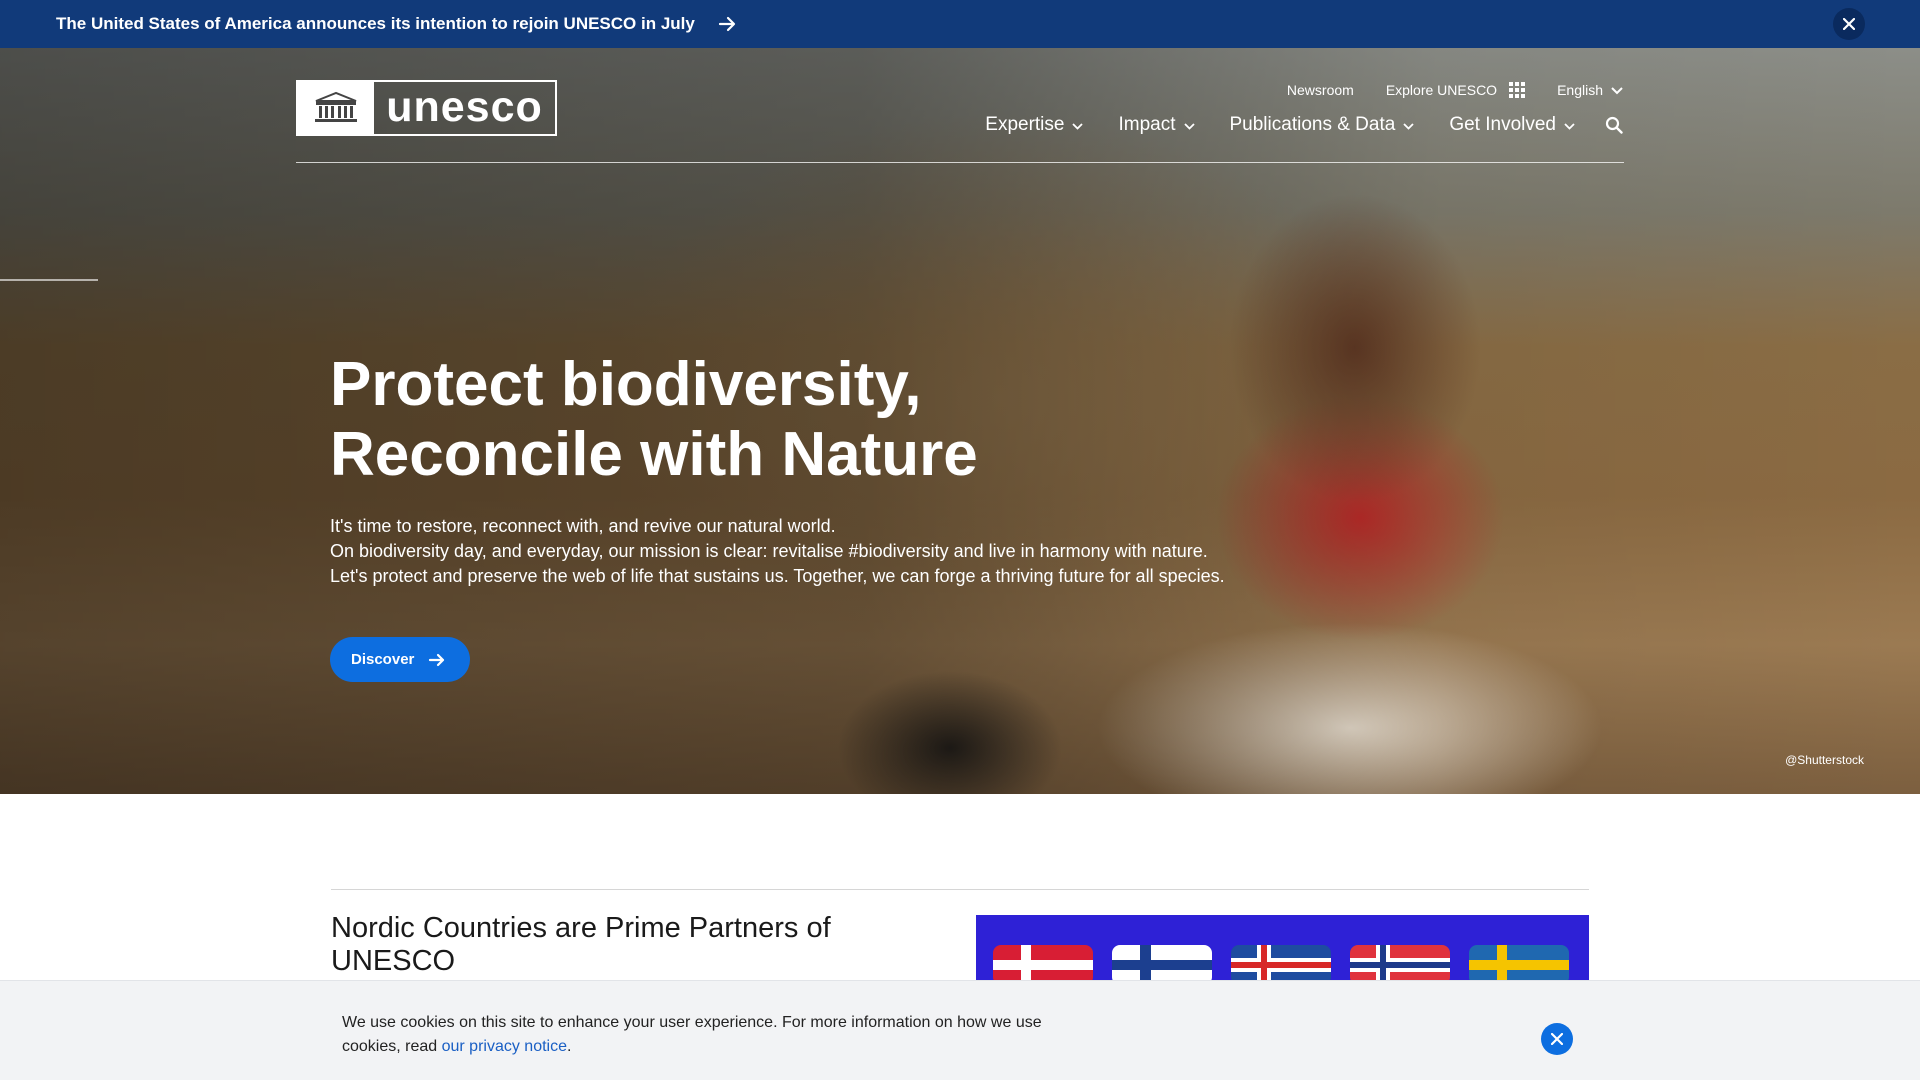  What do you see at coordinates (569, 1046) in the screenshot?
I see `cookie-message-end: .` at bounding box center [569, 1046].